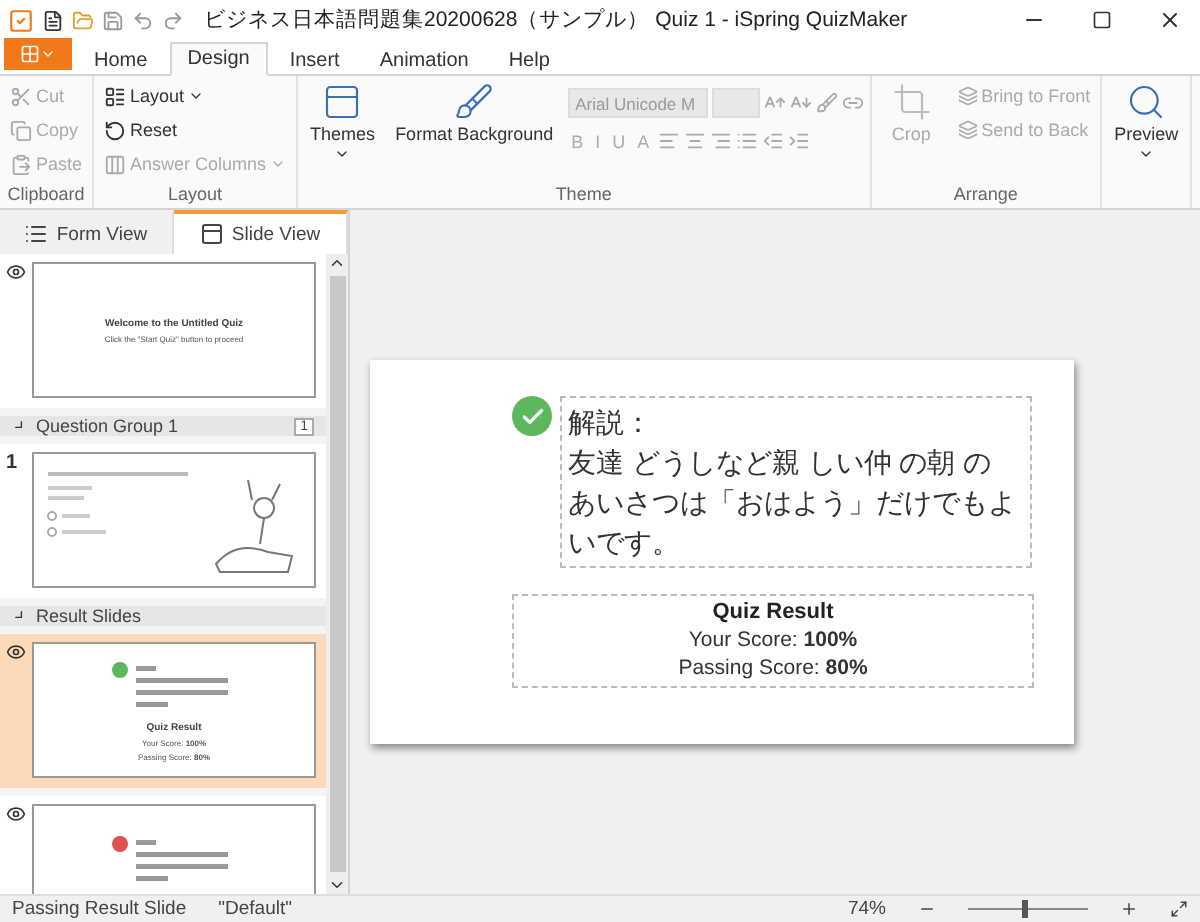  What do you see at coordinates (424, 59) in the screenshot?
I see `ribbon-tab: Animation` at bounding box center [424, 59].